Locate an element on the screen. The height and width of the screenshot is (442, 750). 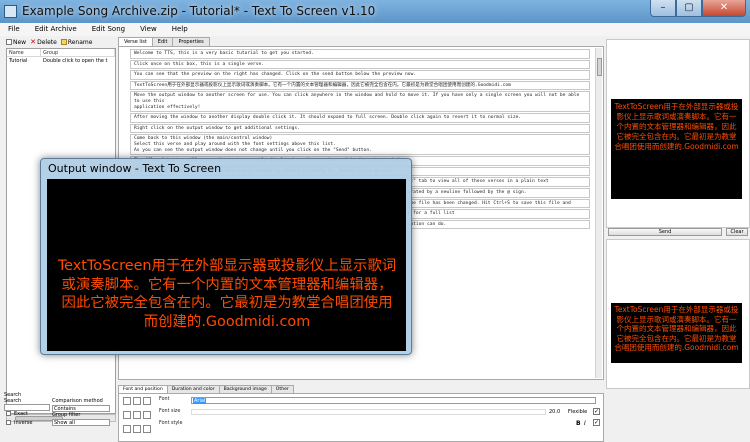
bold-button: B is located at coordinates (578, 423).